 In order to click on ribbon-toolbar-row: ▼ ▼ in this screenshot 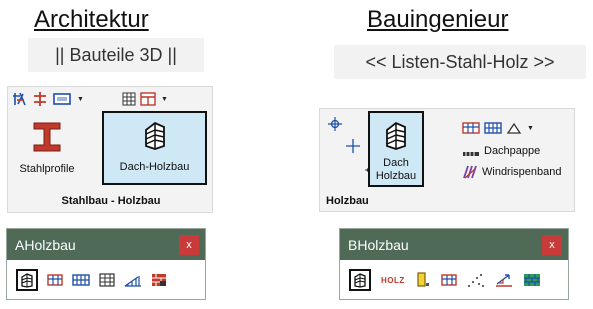, I will do `click(90, 99)`.